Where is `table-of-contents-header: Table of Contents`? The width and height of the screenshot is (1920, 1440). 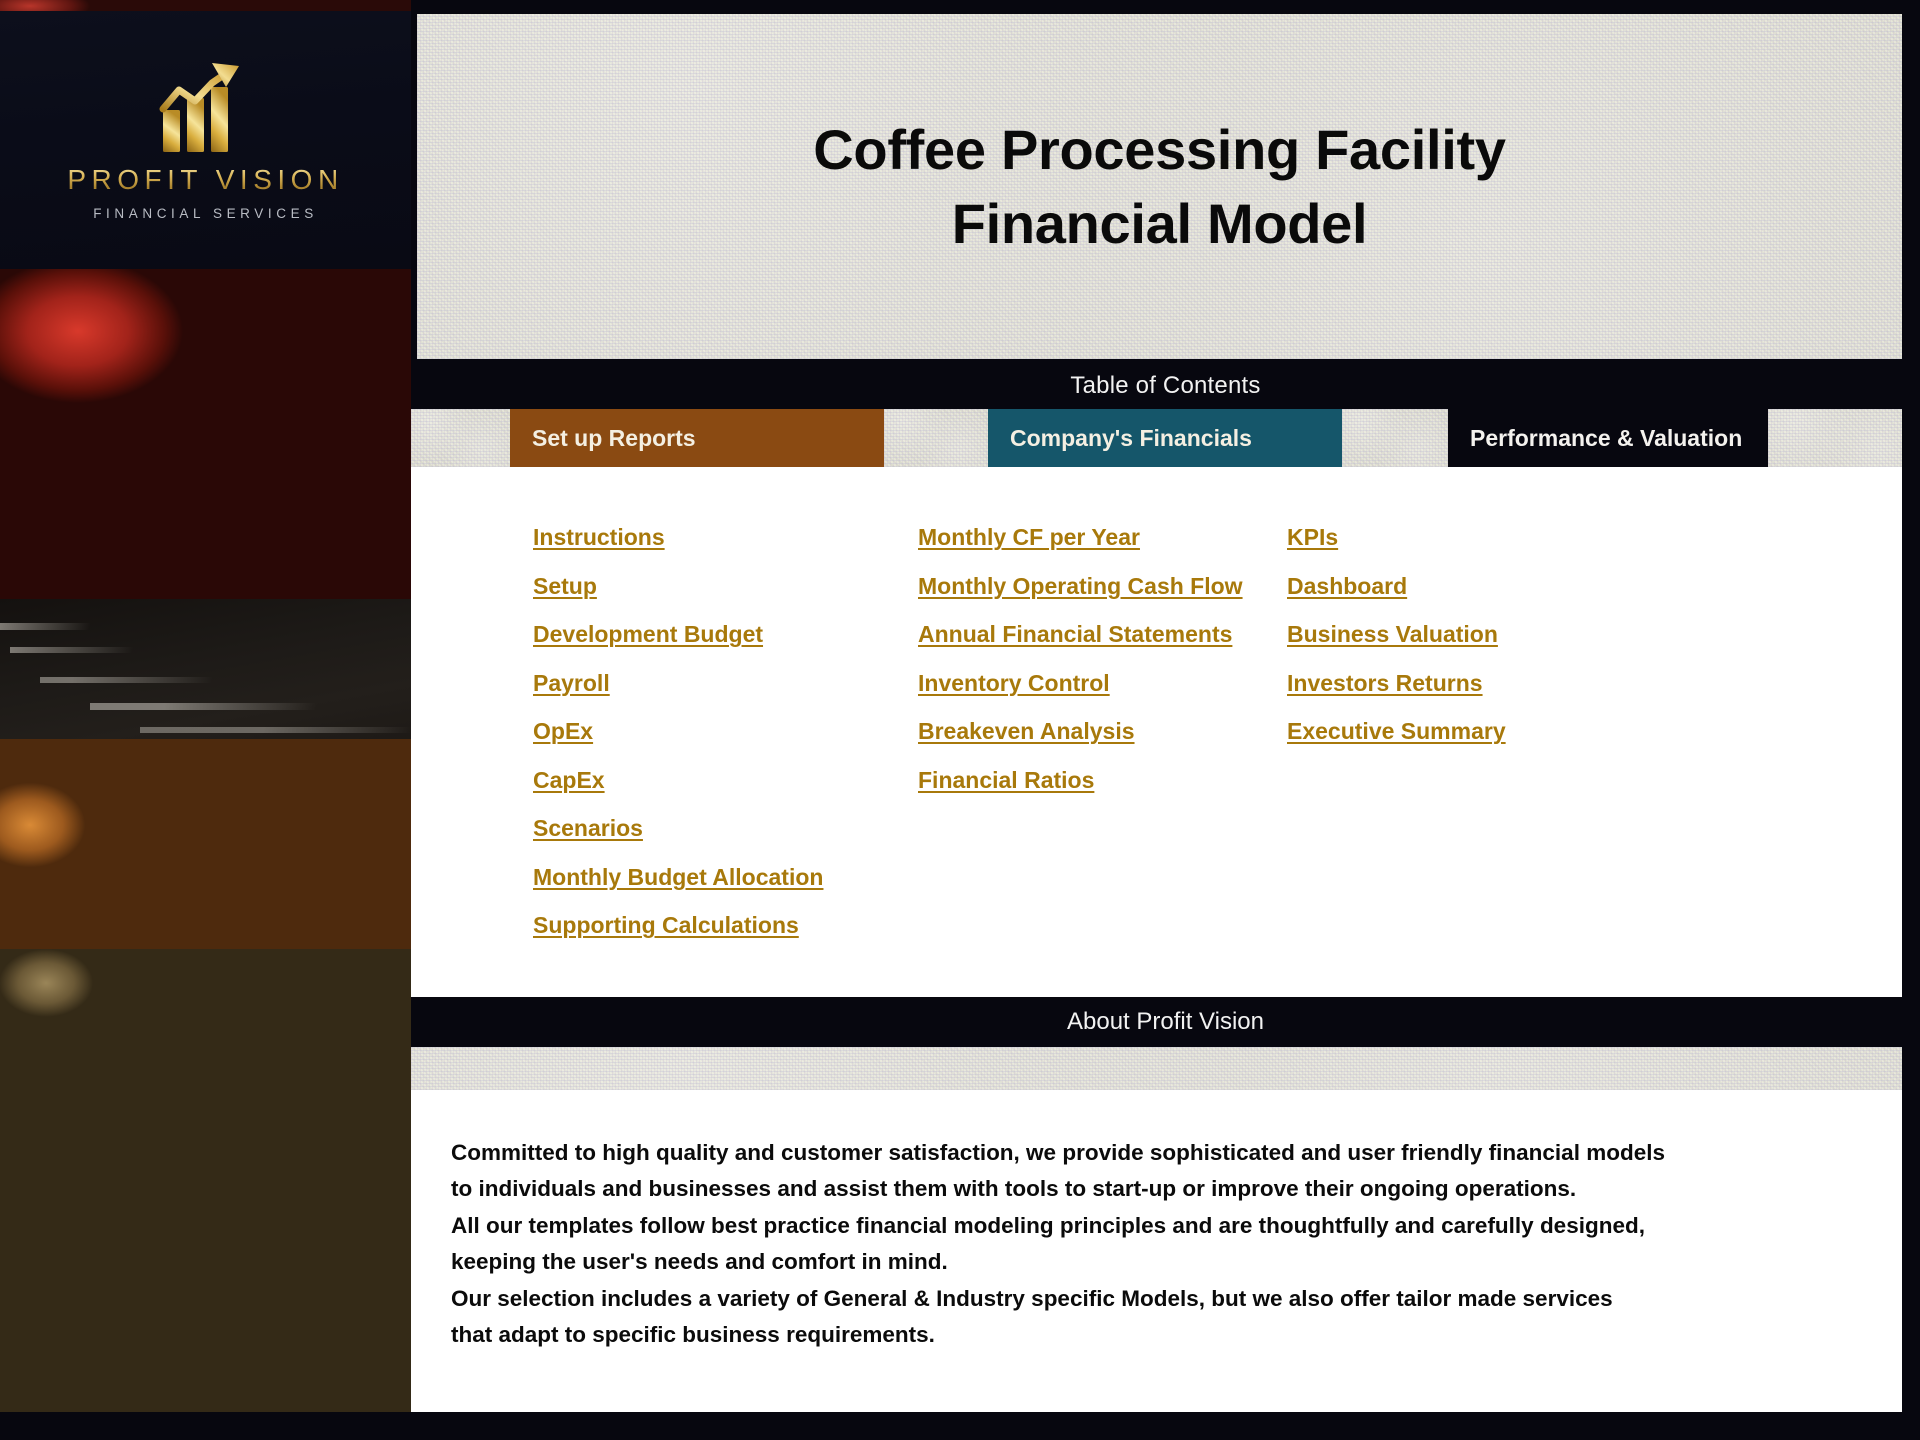
table-of-contents-header: Table of Contents is located at coordinates (1165, 386).